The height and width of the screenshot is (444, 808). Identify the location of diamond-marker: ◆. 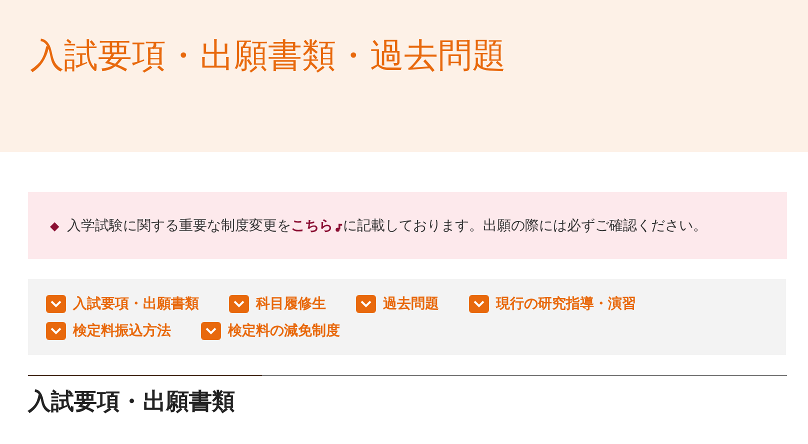
(55, 225).